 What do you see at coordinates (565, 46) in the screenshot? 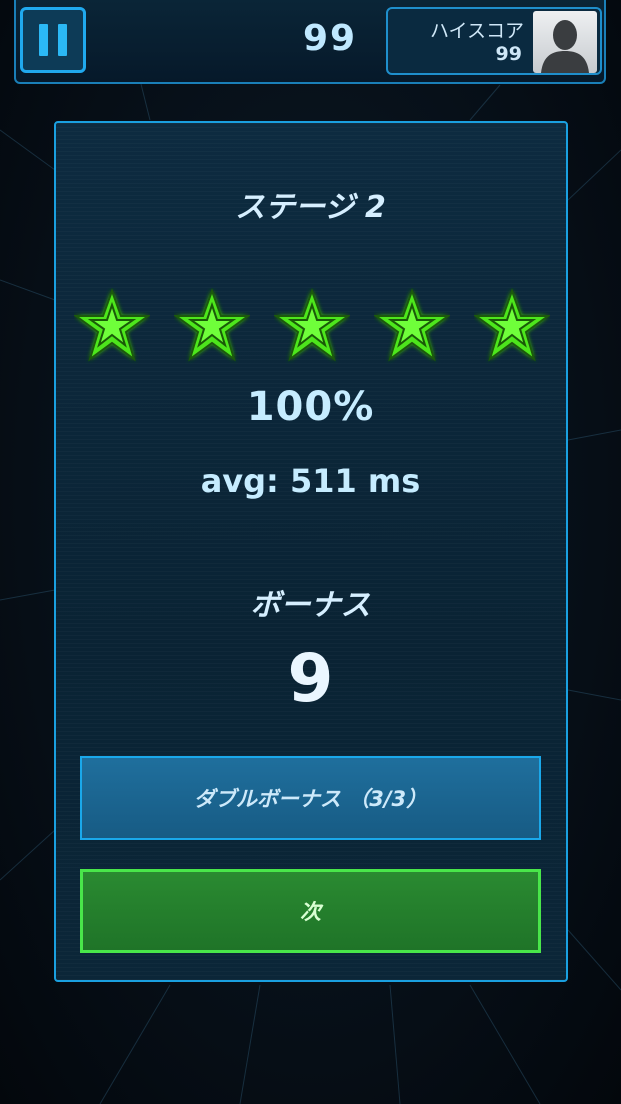
I see `user-silhouette-icon` at bounding box center [565, 46].